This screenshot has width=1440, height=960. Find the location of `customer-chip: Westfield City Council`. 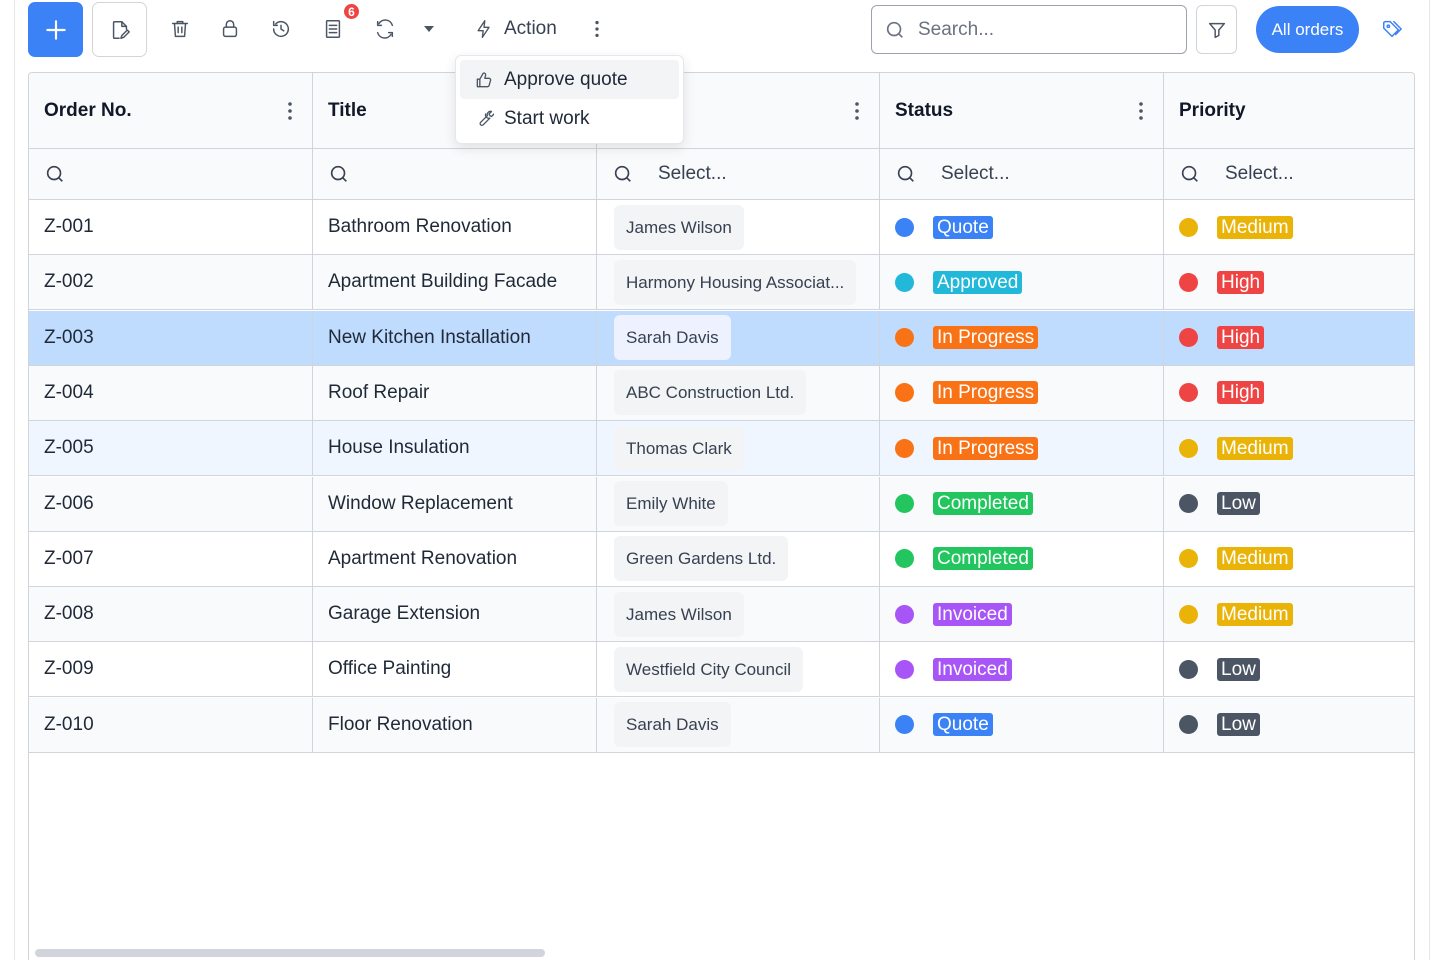

customer-chip: Westfield City Council is located at coordinates (709, 669).